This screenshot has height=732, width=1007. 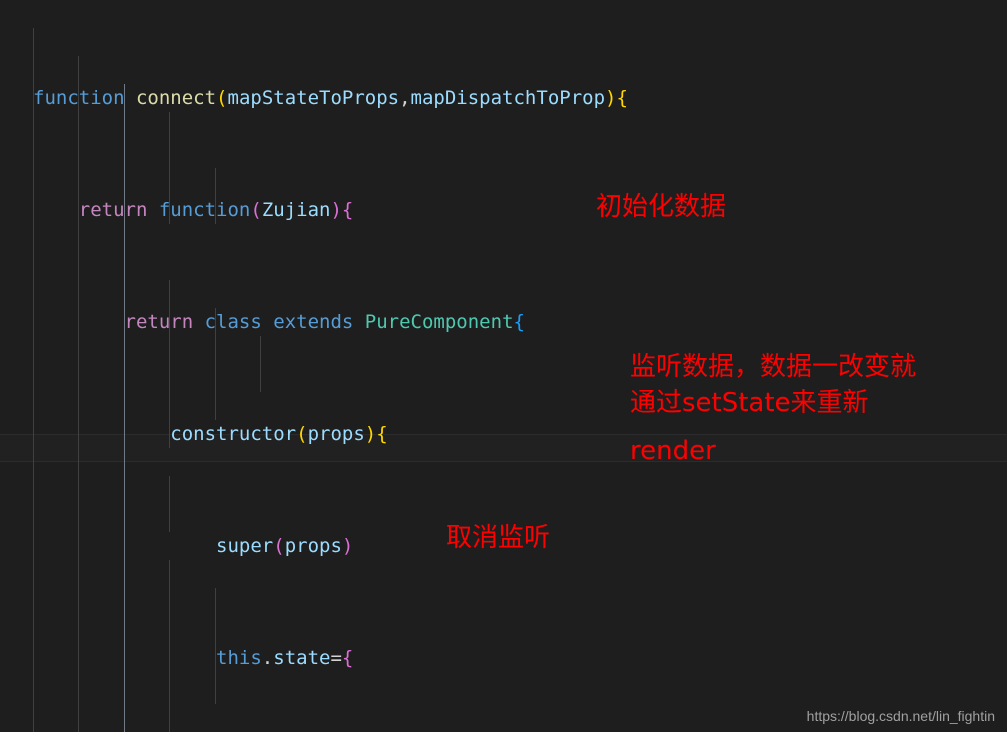 I want to click on token-keyword: extends, so click(x=313, y=322).